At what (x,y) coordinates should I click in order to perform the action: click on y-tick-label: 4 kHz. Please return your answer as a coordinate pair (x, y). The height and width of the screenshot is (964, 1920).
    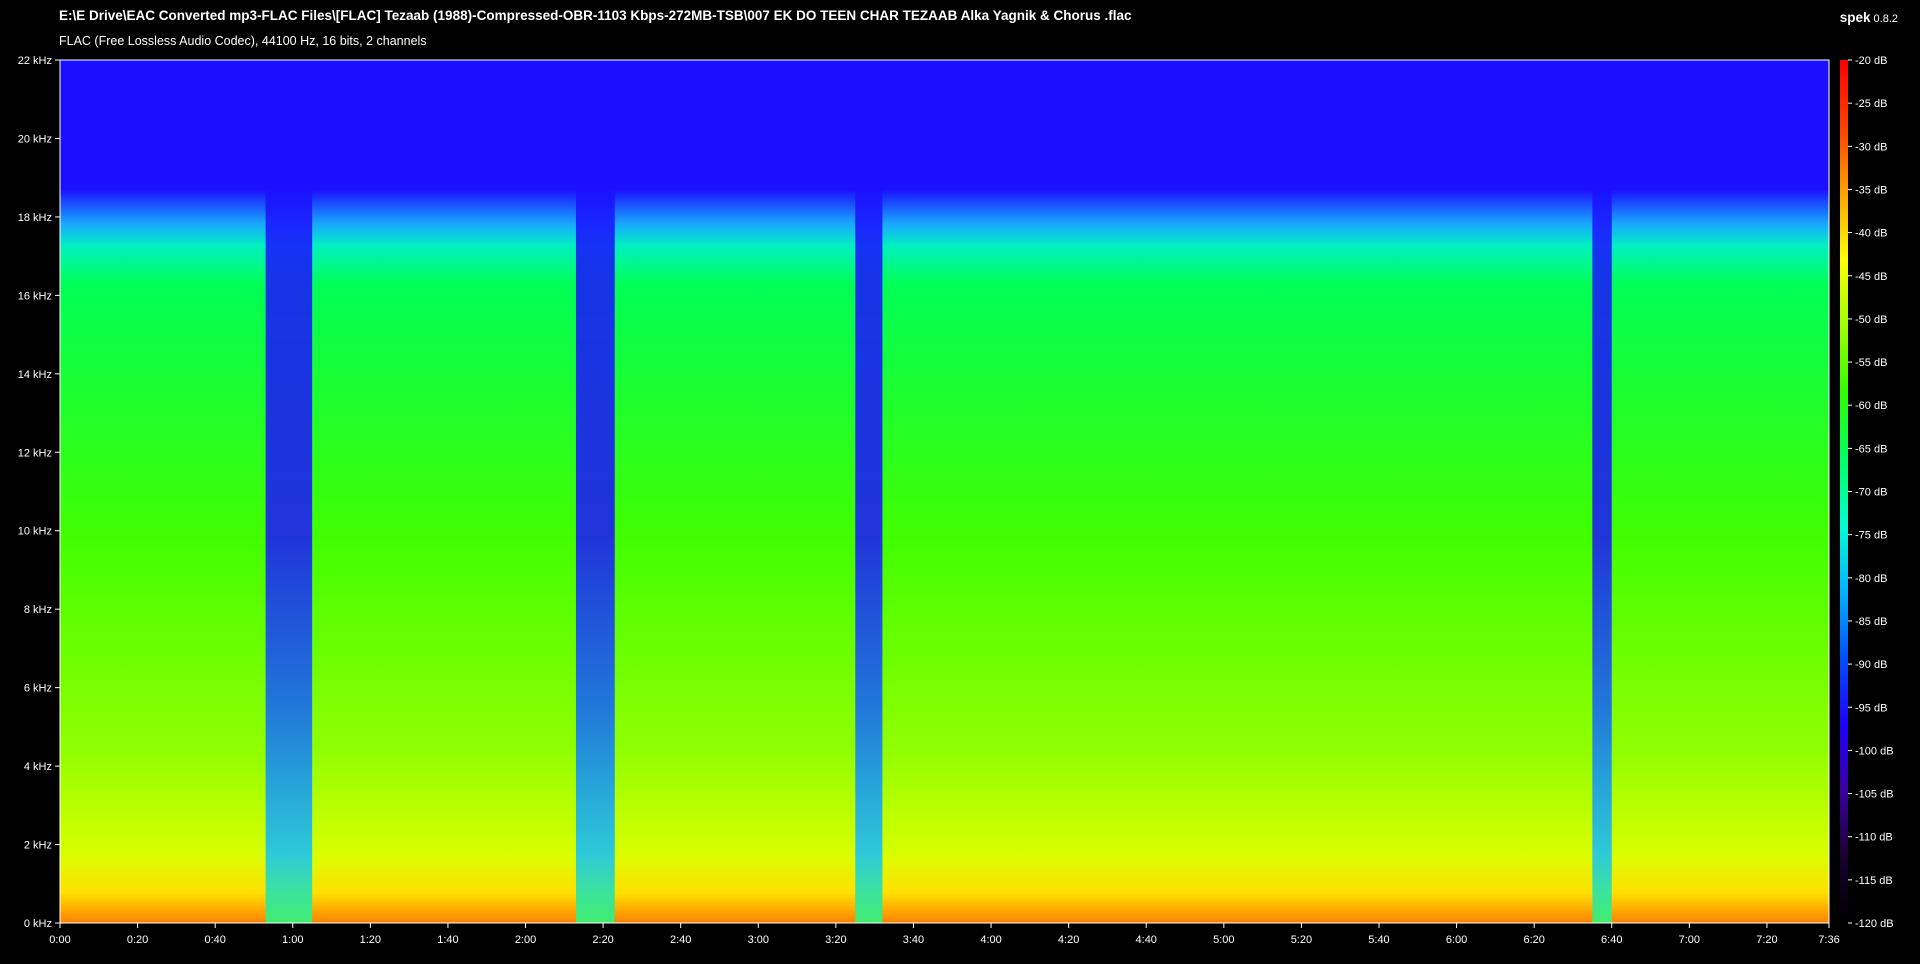
    Looking at the image, I should click on (38, 767).